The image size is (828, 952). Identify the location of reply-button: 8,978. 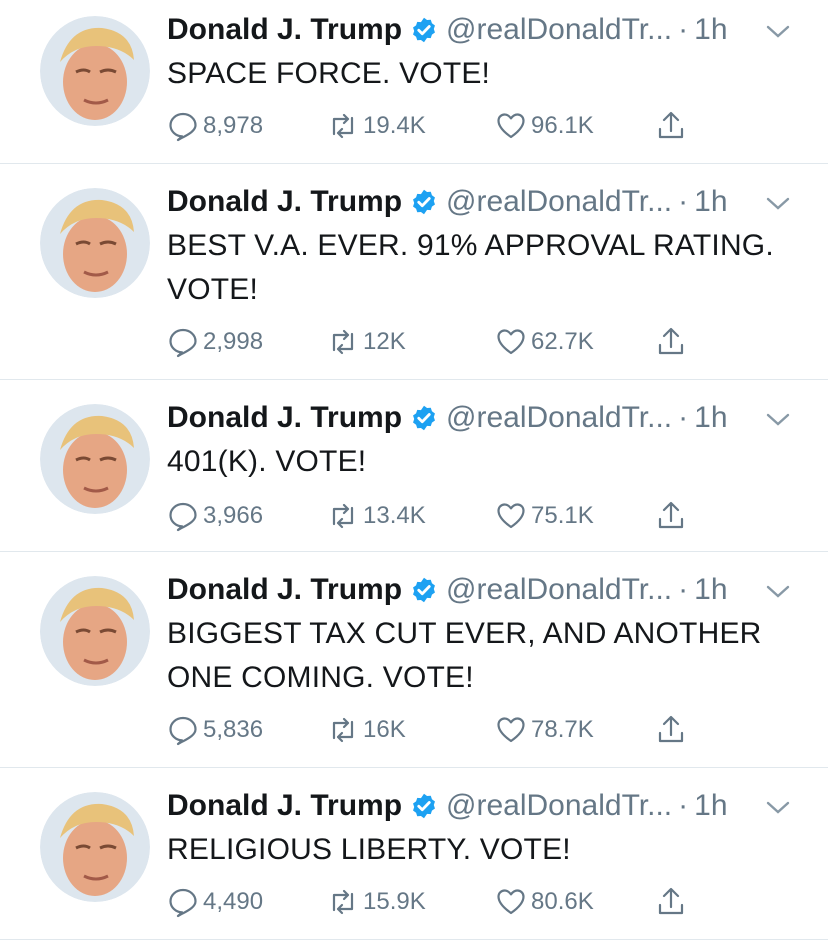
(215, 126).